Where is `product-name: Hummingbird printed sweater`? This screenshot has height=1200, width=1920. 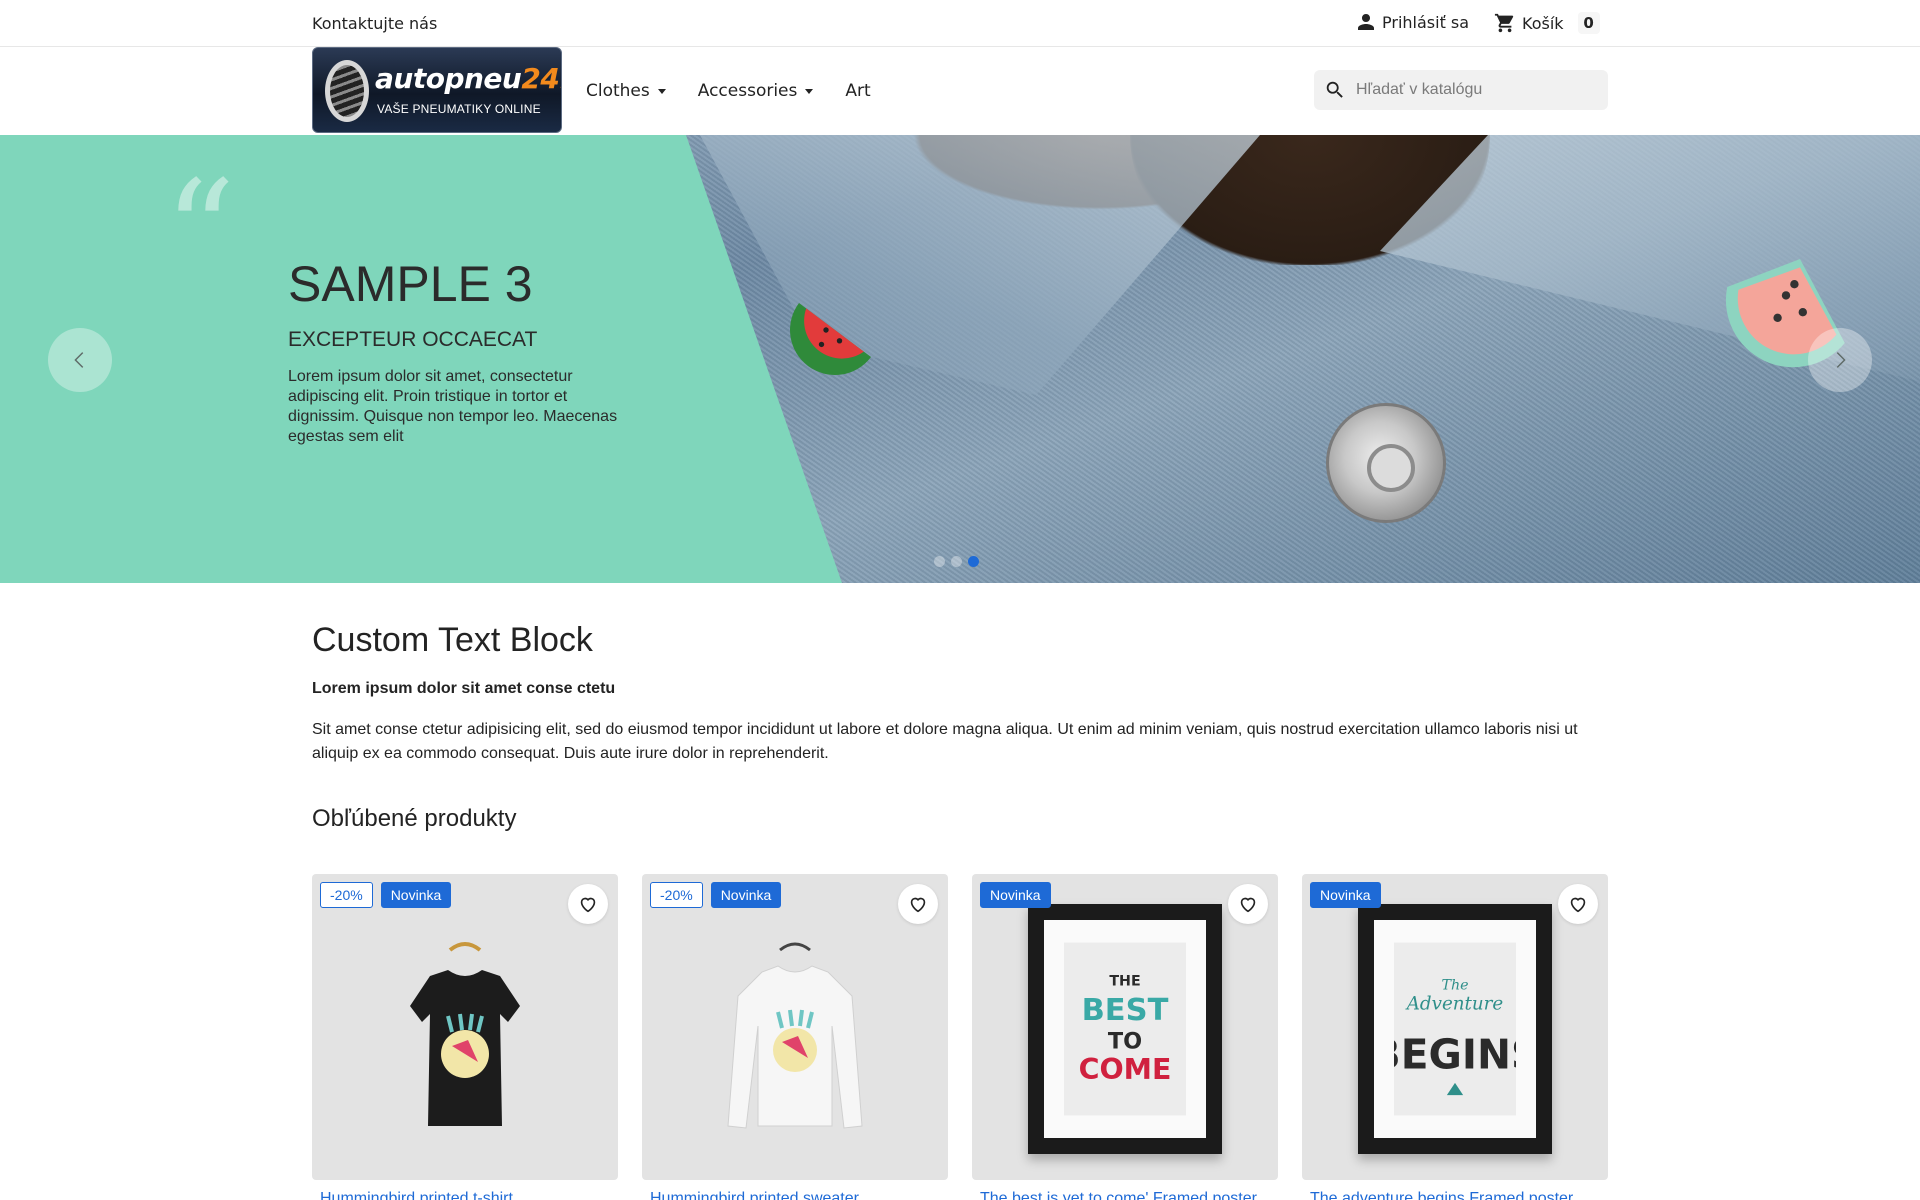
product-name: Hummingbird printed sweater is located at coordinates (792, 1195).